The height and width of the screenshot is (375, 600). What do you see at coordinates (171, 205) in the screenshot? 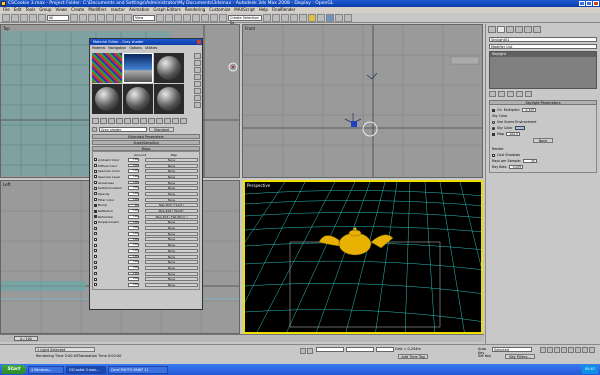
I see `map-slot-button: Map #24 ( Hnoit )` at bounding box center [171, 205].